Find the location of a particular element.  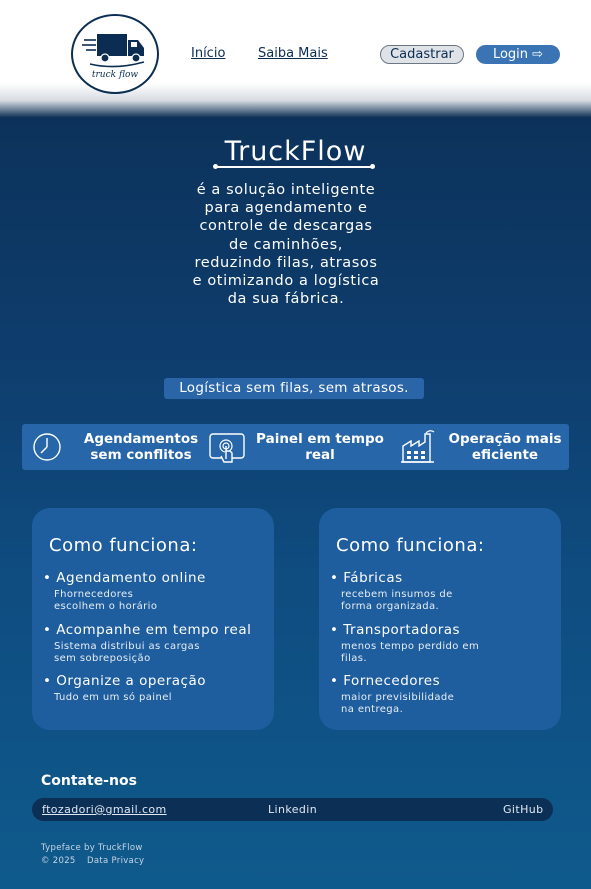

card-item-sub: menos tempo perdido em filas. is located at coordinates (410, 653).